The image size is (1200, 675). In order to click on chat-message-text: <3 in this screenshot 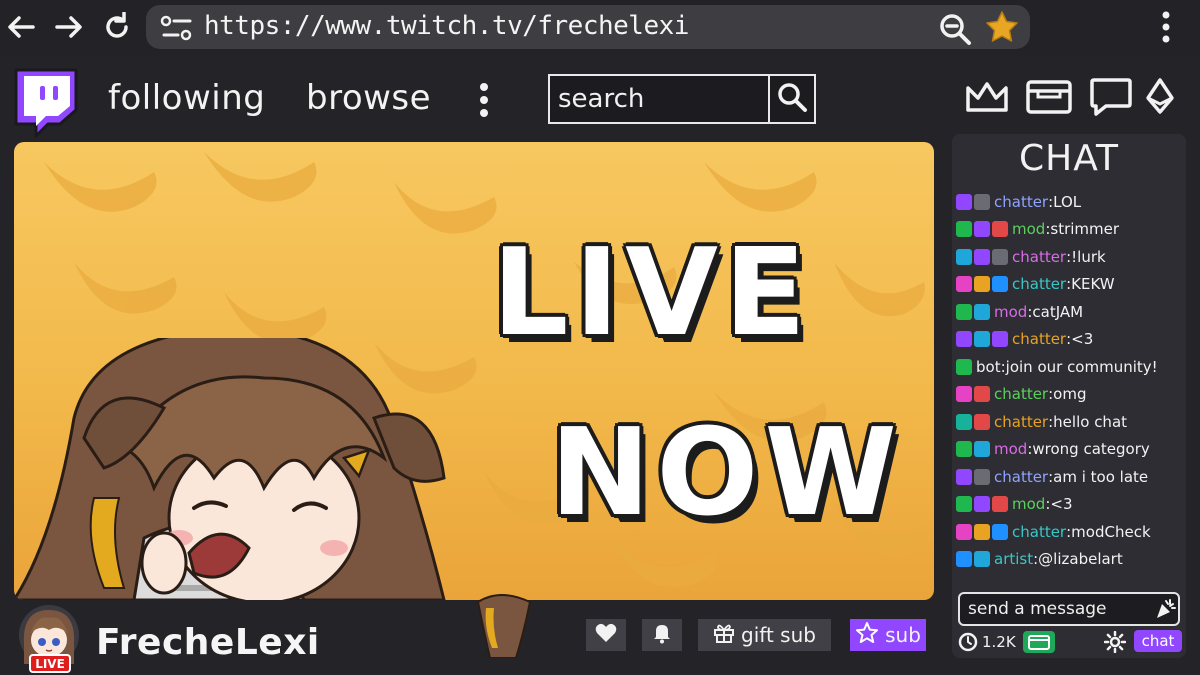, I will do `click(1061, 504)`.